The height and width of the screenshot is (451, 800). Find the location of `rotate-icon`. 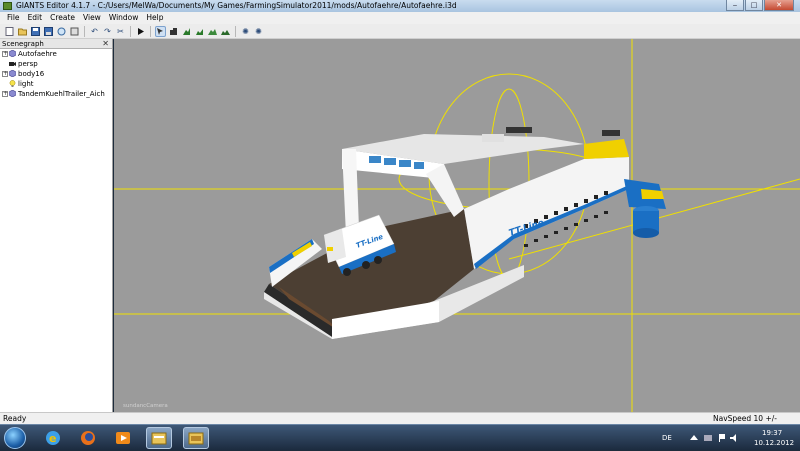

rotate-icon is located at coordinates (186, 31).